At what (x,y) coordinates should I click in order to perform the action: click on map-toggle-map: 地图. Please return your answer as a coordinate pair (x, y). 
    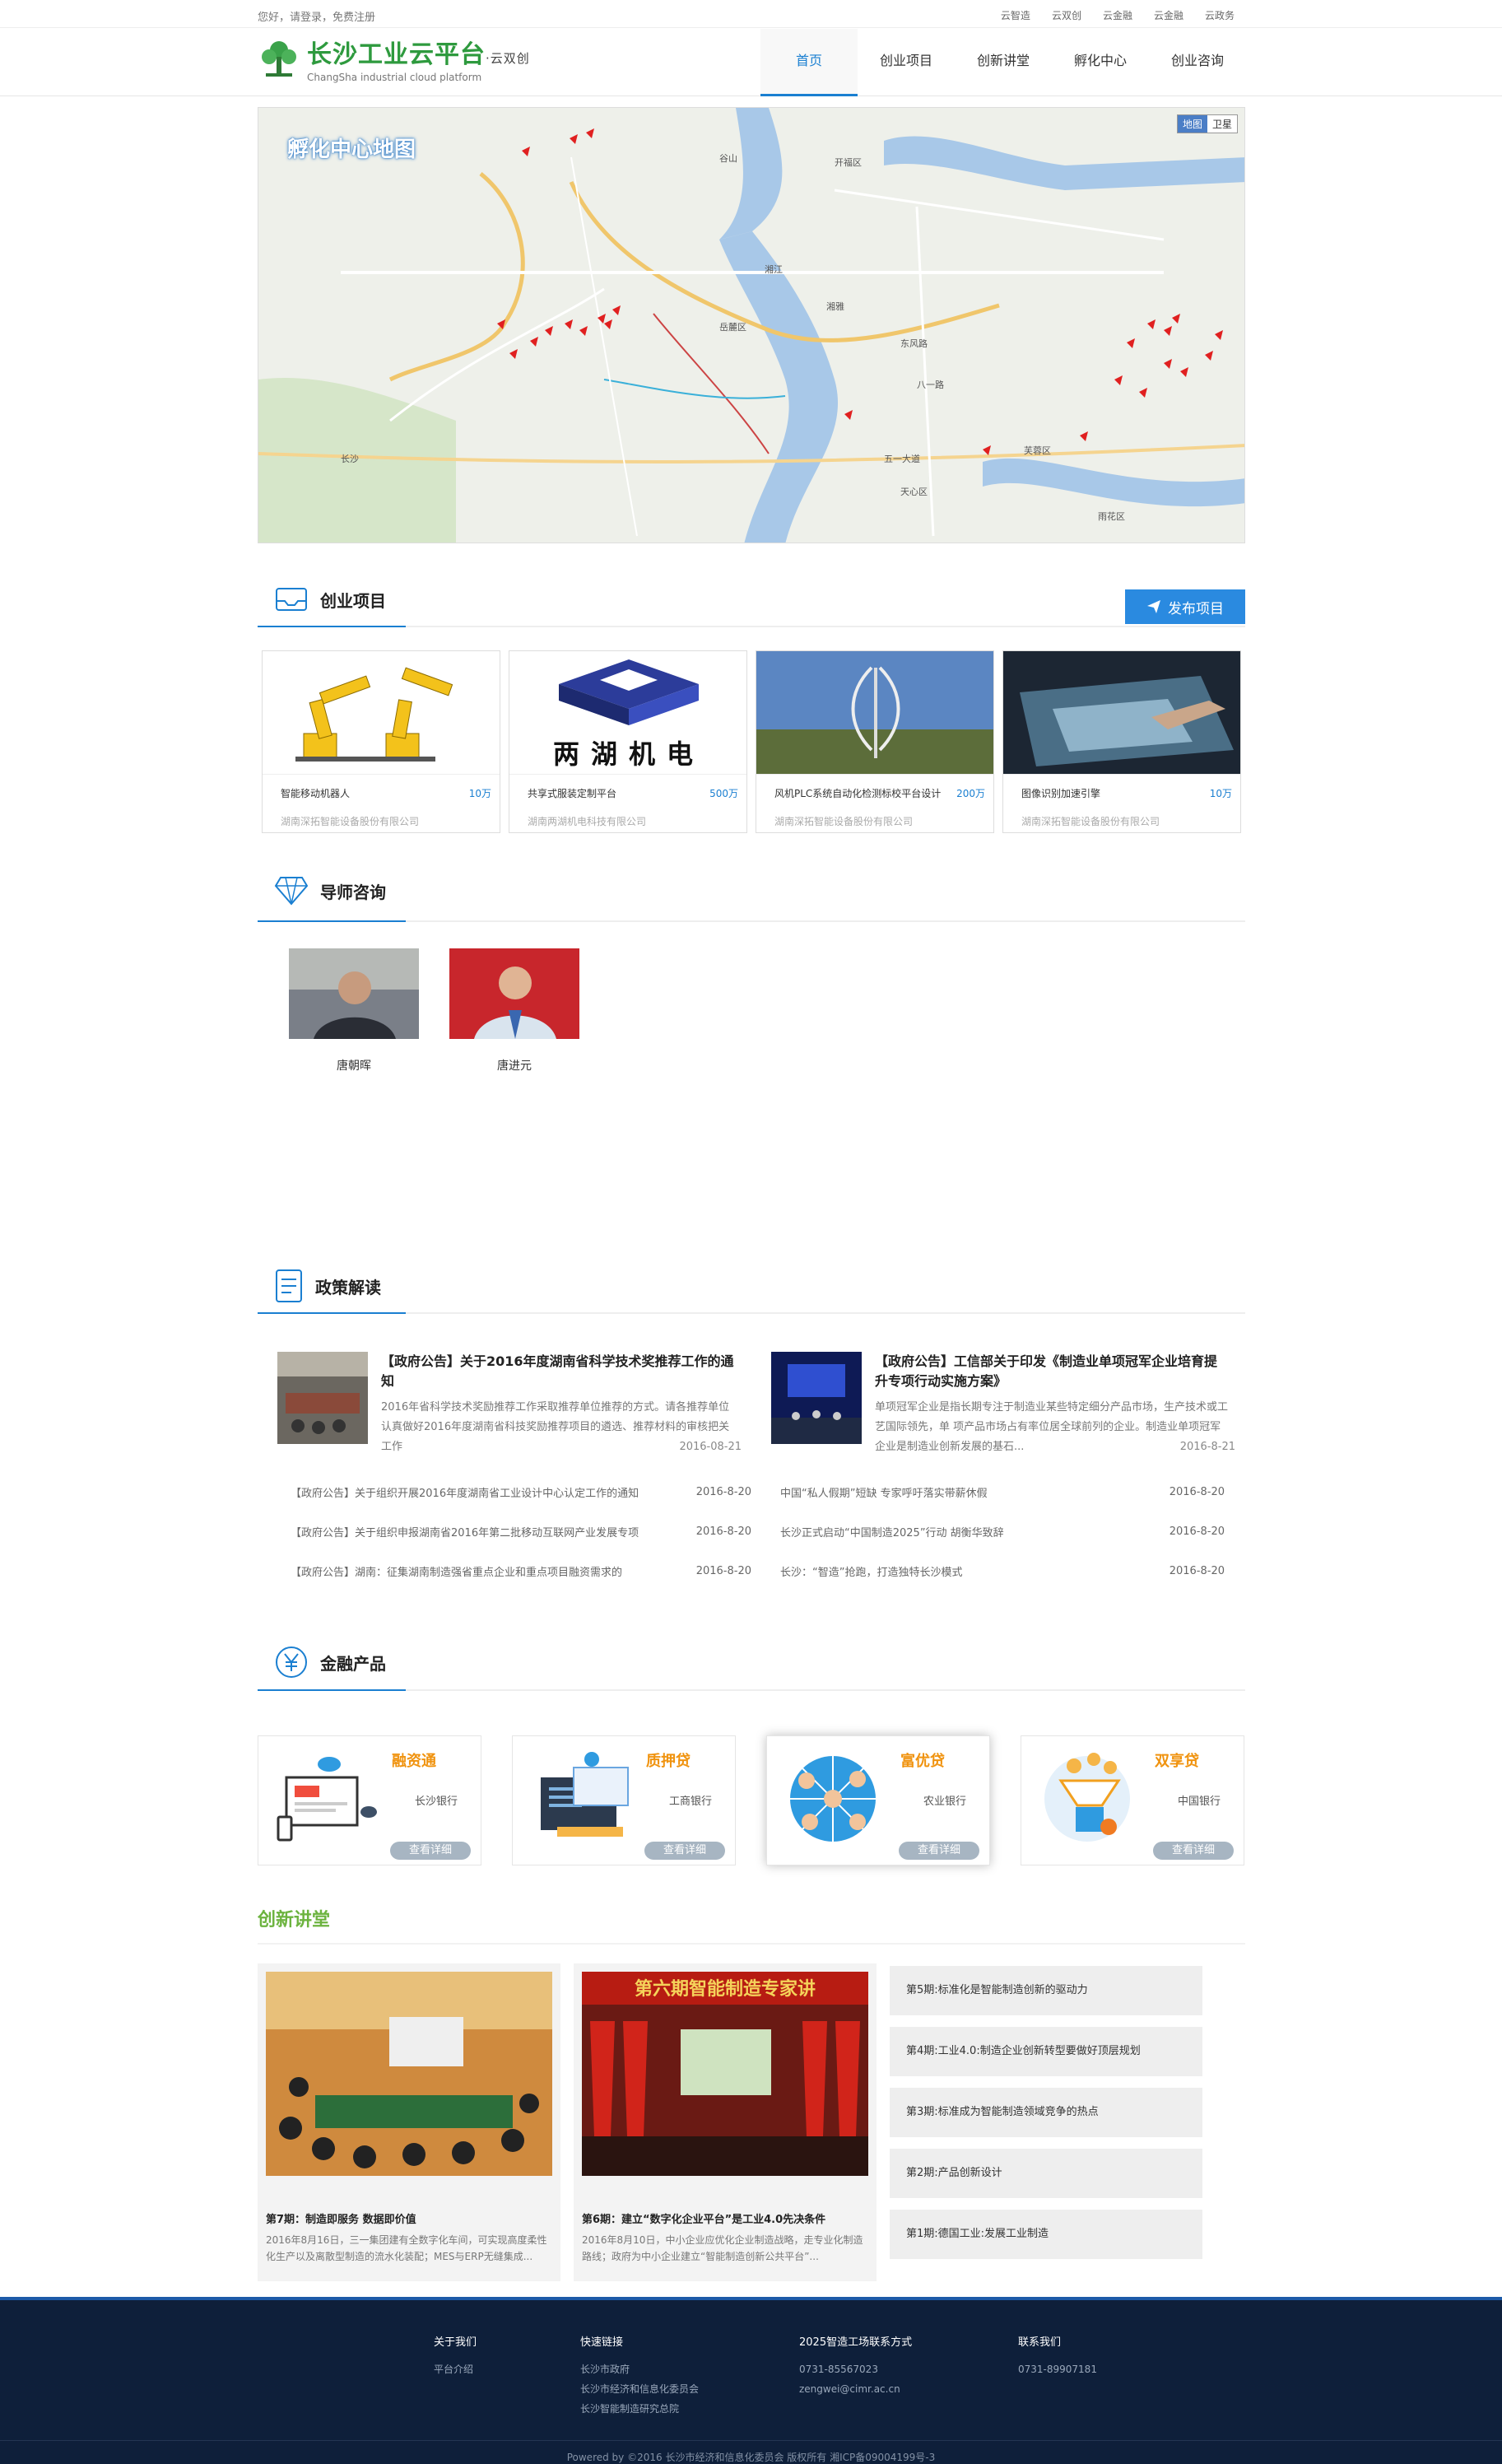
    Looking at the image, I should click on (1192, 124).